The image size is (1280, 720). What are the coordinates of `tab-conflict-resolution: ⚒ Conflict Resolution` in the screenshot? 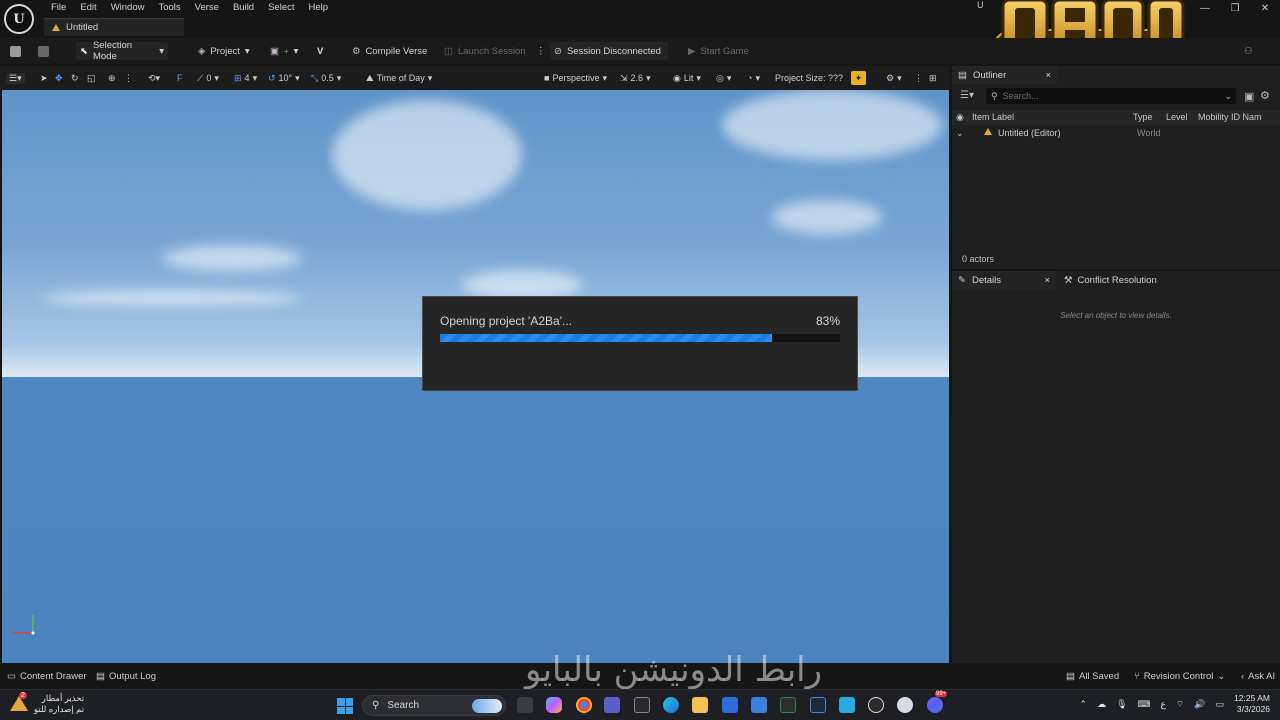 It's located at (1110, 280).